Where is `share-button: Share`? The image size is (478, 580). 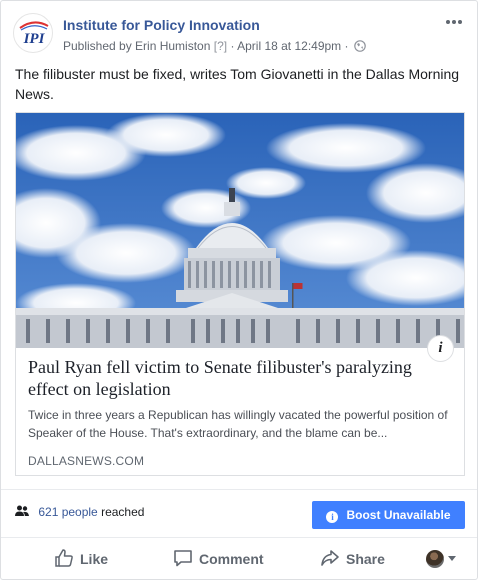 share-button: Share is located at coordinates (352, 559).